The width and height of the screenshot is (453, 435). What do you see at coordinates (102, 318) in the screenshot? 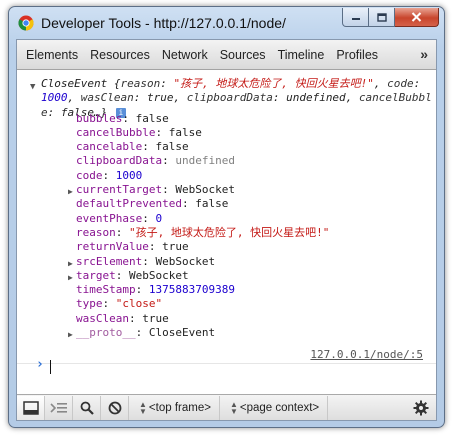
I see `property-name: wasClean` at bounding box center [102, 318].